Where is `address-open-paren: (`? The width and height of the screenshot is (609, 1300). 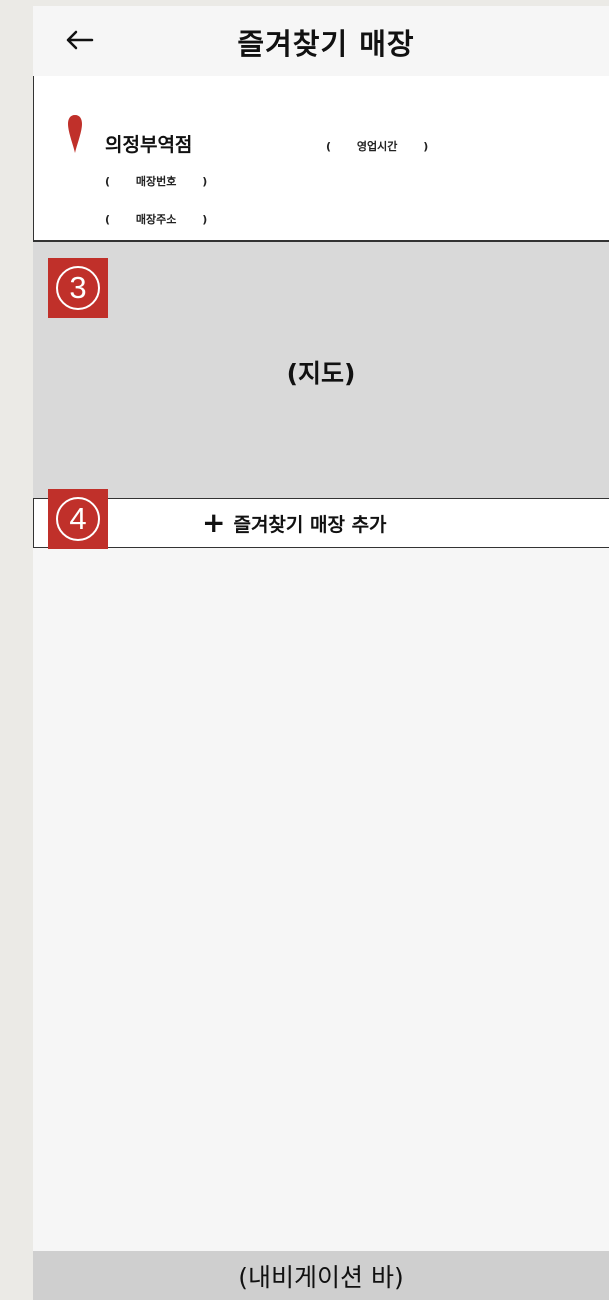
address-open-paren: ( is located at coordinates (108, 219).